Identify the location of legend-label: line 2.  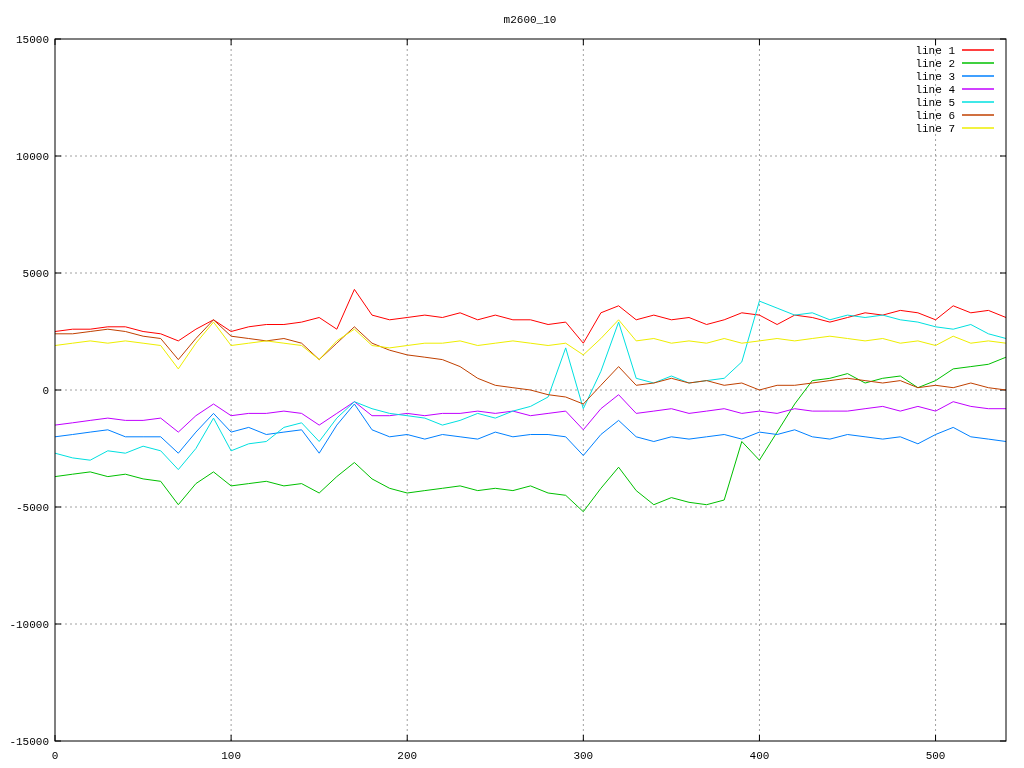
(935, 64).